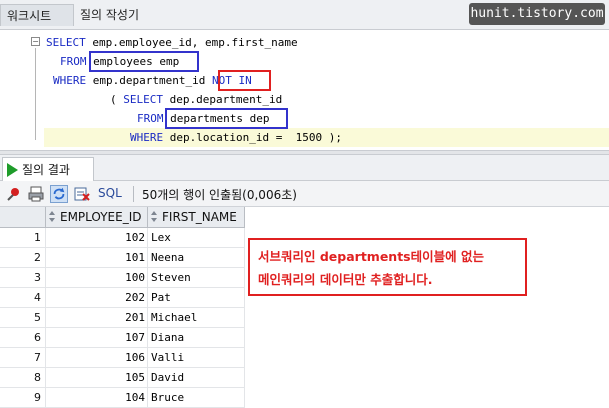 Image resolution: width=609 pixels, height=408 pixels. What do you see at coordinates (110, 193) in the screenshot?
I see `sql-button: SQL` at bounding box center [110, 193].